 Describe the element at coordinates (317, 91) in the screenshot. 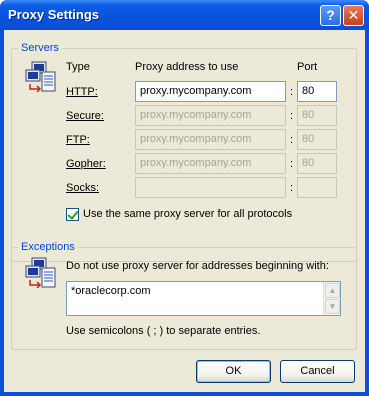

I see `http-port-input: 80` at that location.